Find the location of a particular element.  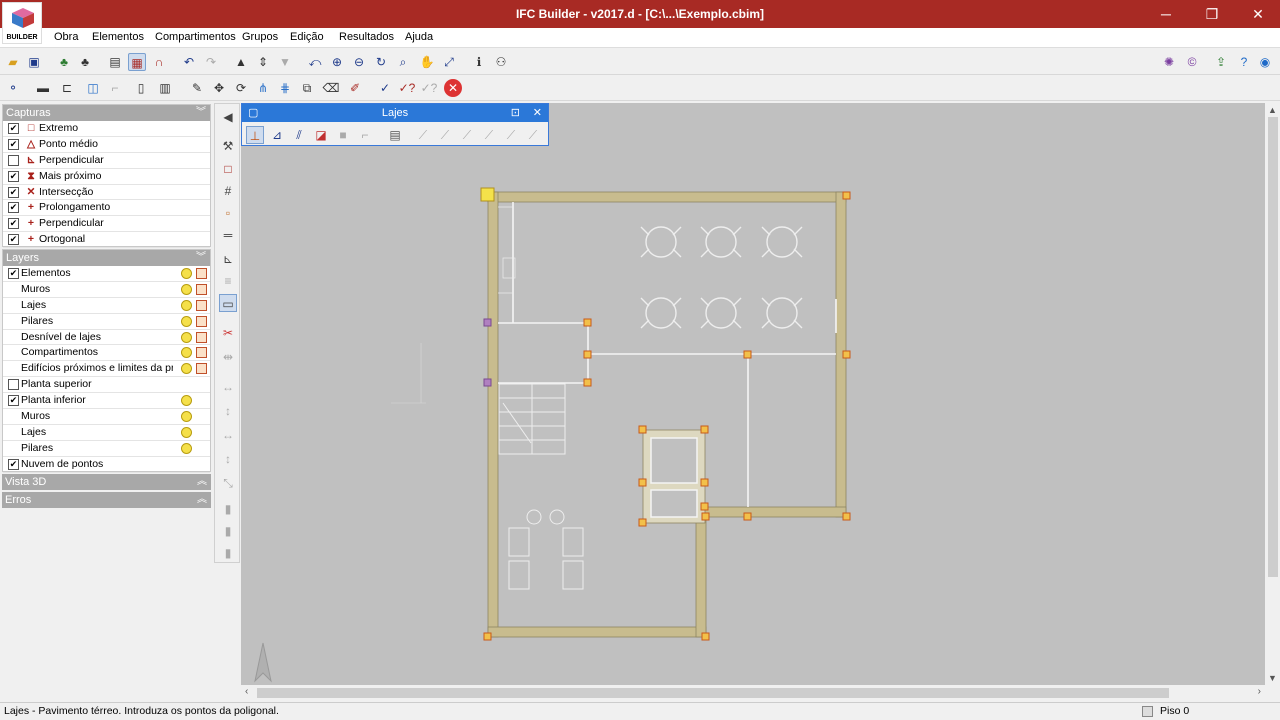

dim-v-icon: ↕ is located at coordinates (228, 411).